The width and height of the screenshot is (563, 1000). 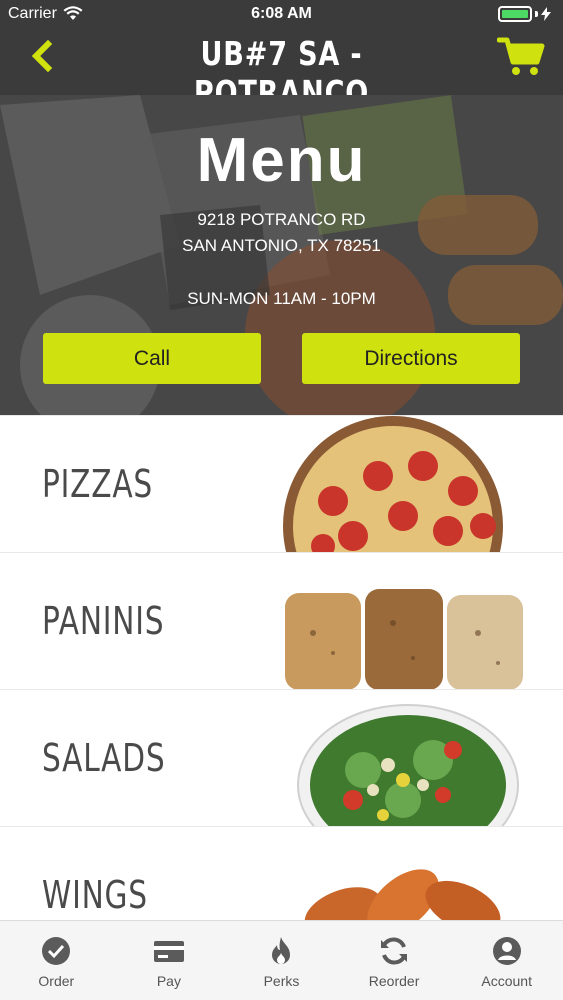 I want to click on refresh-icon, so click(x=394, y=951).